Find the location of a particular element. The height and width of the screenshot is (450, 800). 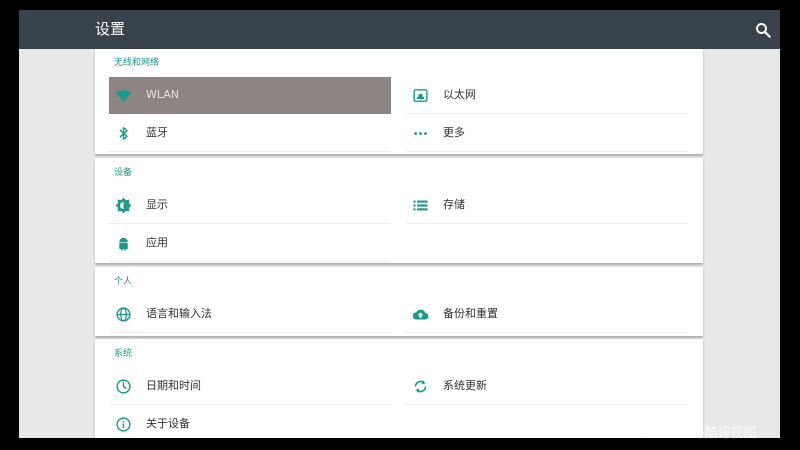

settings-item-label: 日期和时间 is located at coordinates (173, 385).